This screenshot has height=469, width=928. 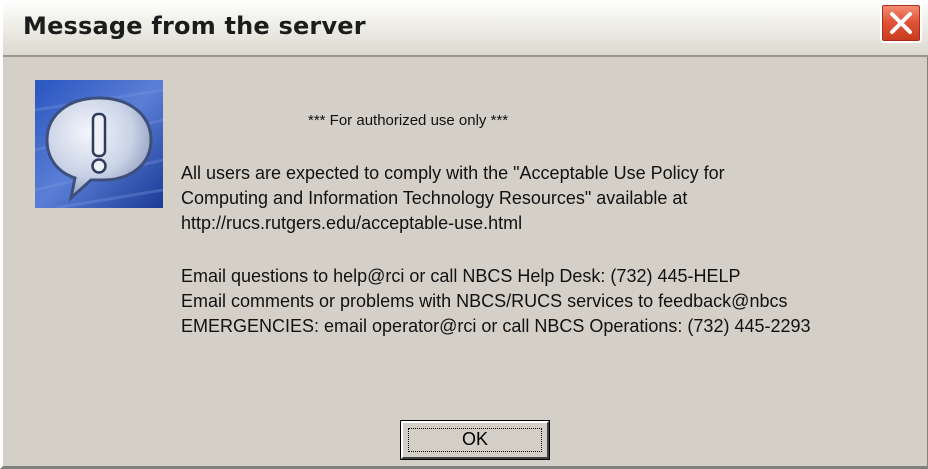 I want to click on close-icon, so click(x=901, y=23).